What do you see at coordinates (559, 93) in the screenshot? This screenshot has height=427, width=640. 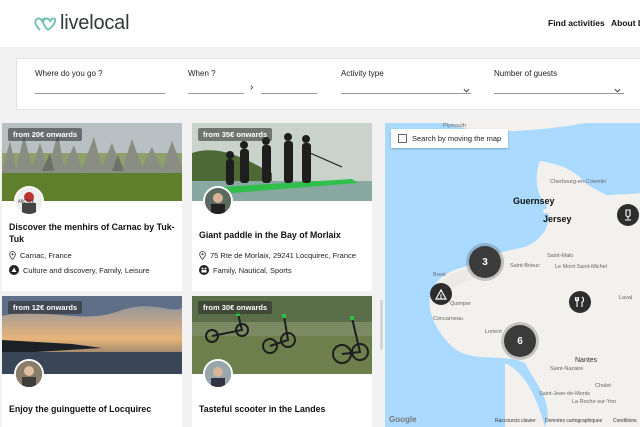 I see `guests-underline` at bounding box center [559, 93].